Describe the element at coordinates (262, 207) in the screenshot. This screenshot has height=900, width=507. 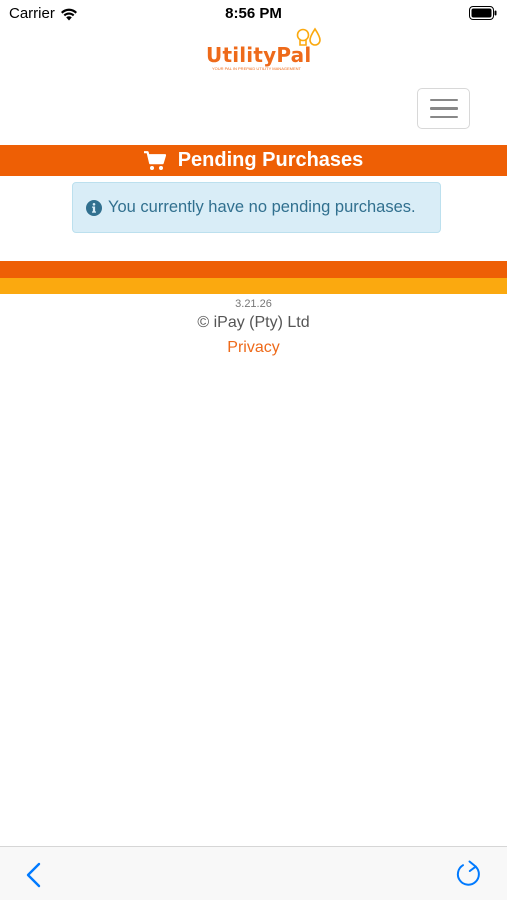
I see `alert-message: You currently have no pending purchases.` at that location.